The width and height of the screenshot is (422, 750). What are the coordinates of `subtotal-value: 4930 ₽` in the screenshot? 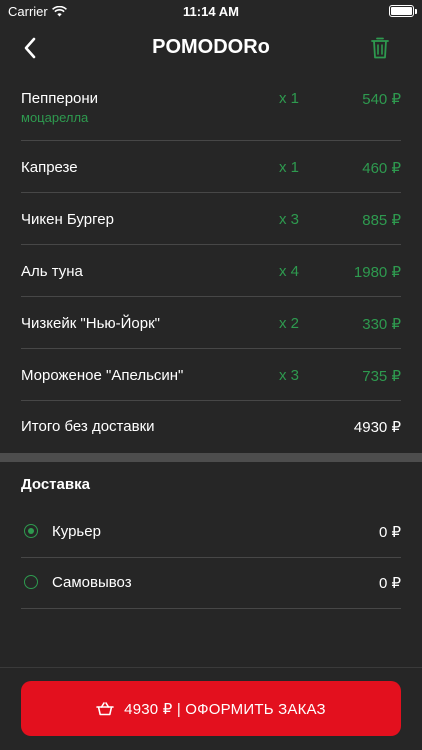 It's located at (377, 427).